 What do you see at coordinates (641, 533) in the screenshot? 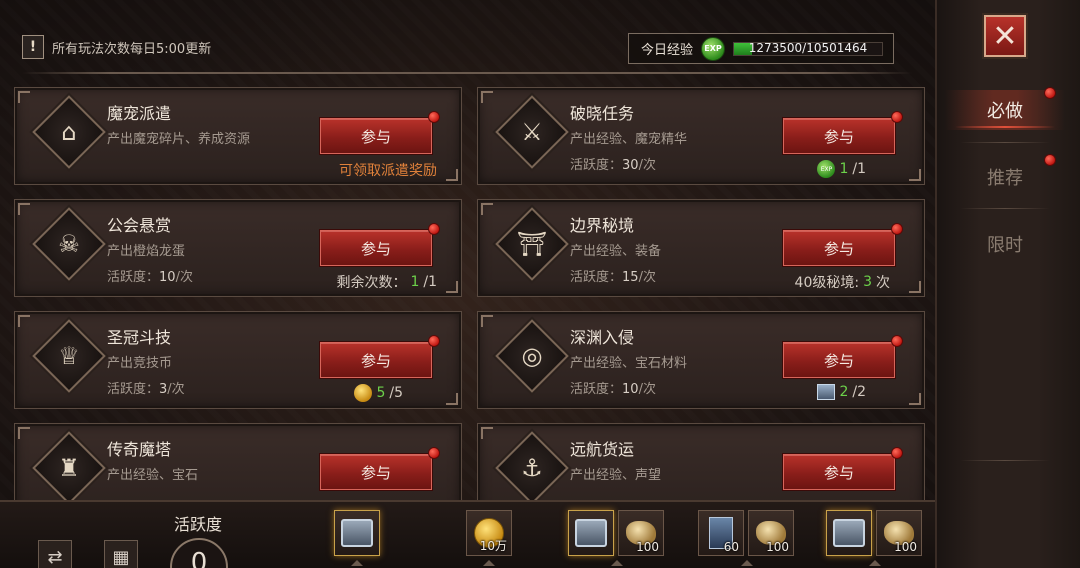
I see `reward-ore-1: 100` at bounding box center [641, 533].